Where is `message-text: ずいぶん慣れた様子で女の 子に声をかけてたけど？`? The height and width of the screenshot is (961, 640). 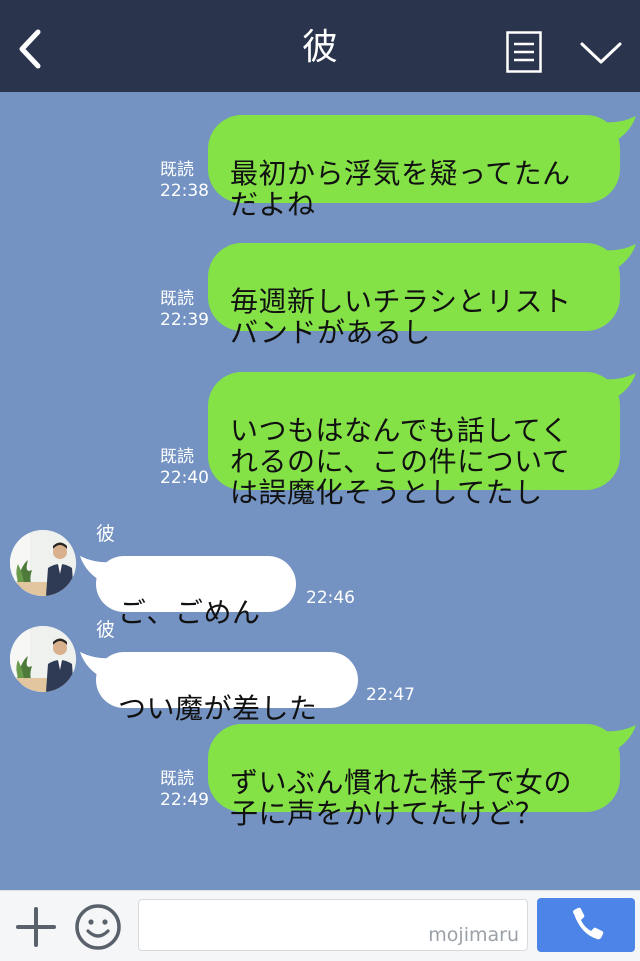
message-text: ずいぶん慣れた様子で女の 子に声をかけてたけど？ is located at coordinates (401, 798).